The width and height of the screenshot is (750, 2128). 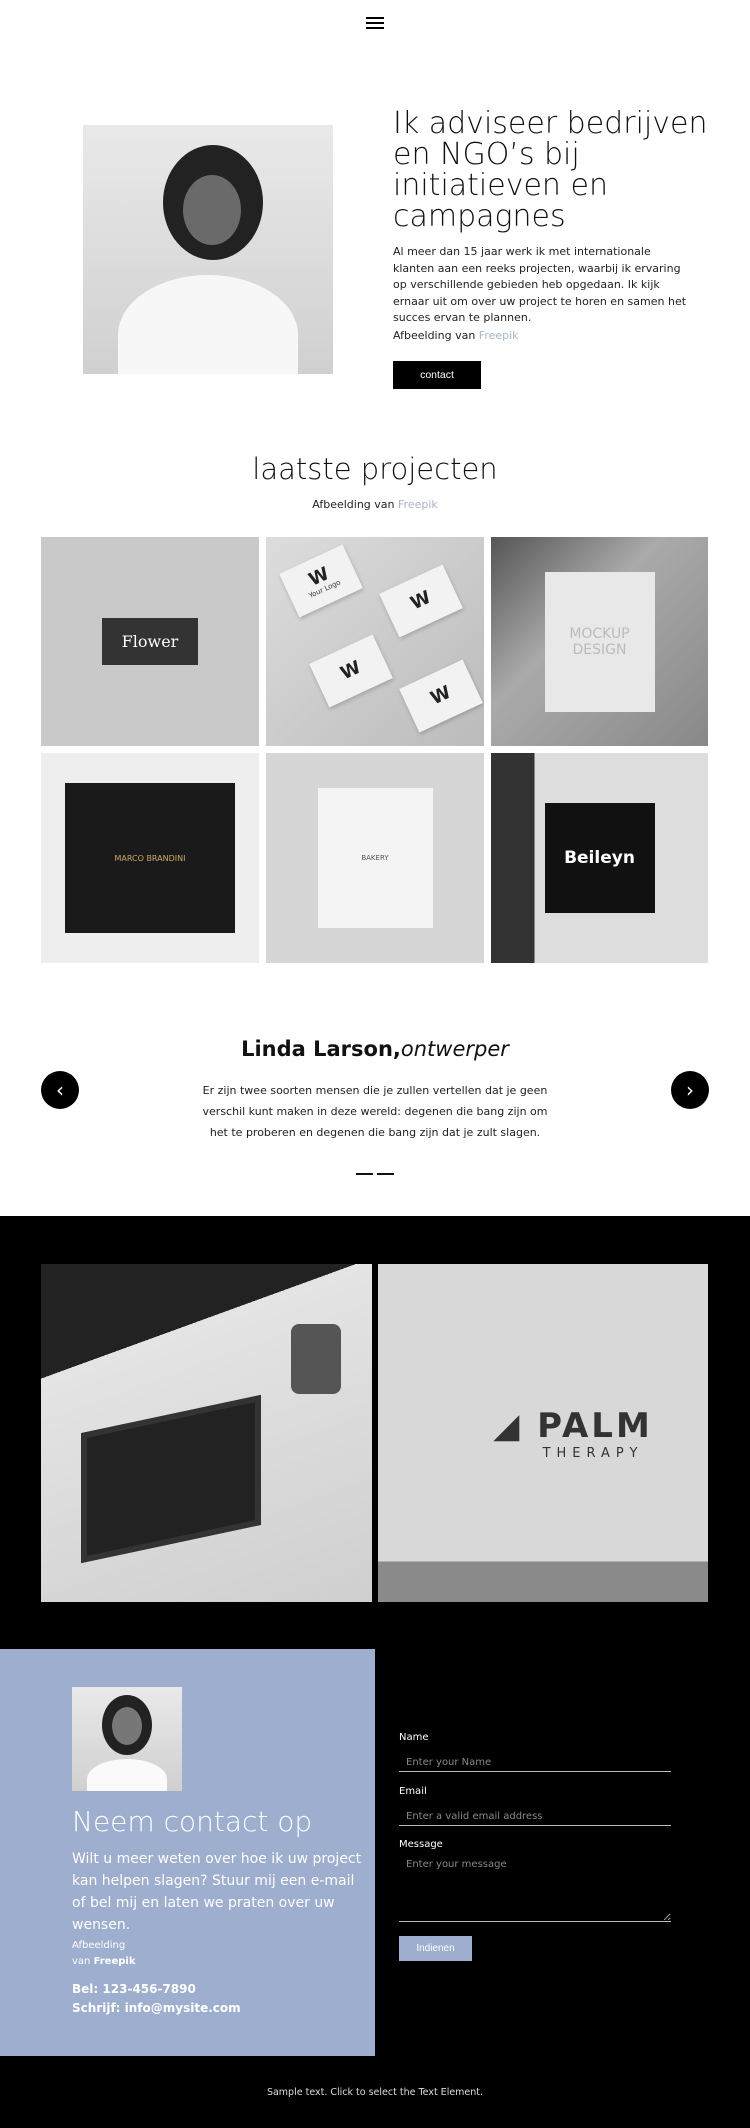 What do you see at coordinates (83, 1961) in the screenshot?
I see `credit-prefix: van` at bounding box center [83, 1961].